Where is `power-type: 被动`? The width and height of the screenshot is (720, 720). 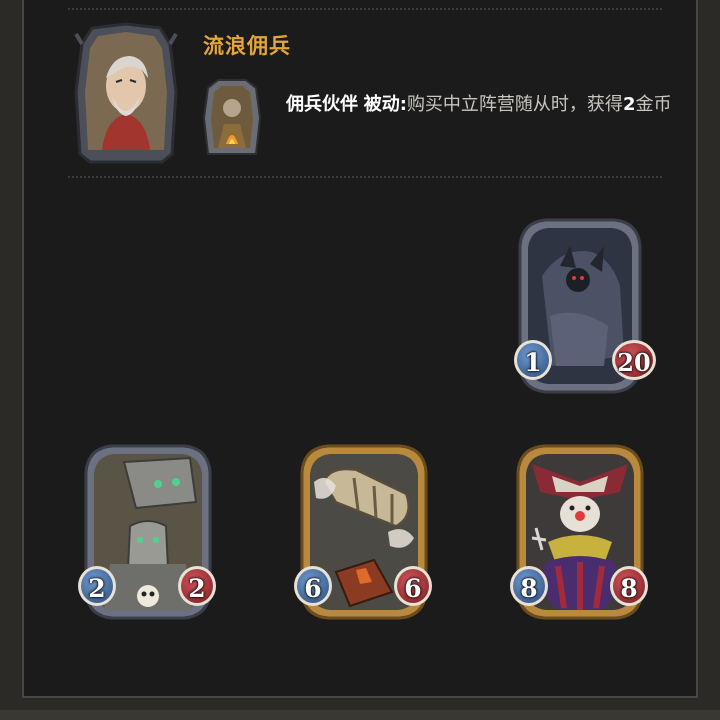
power-type: 被动 is located at coordinates (381, 104).